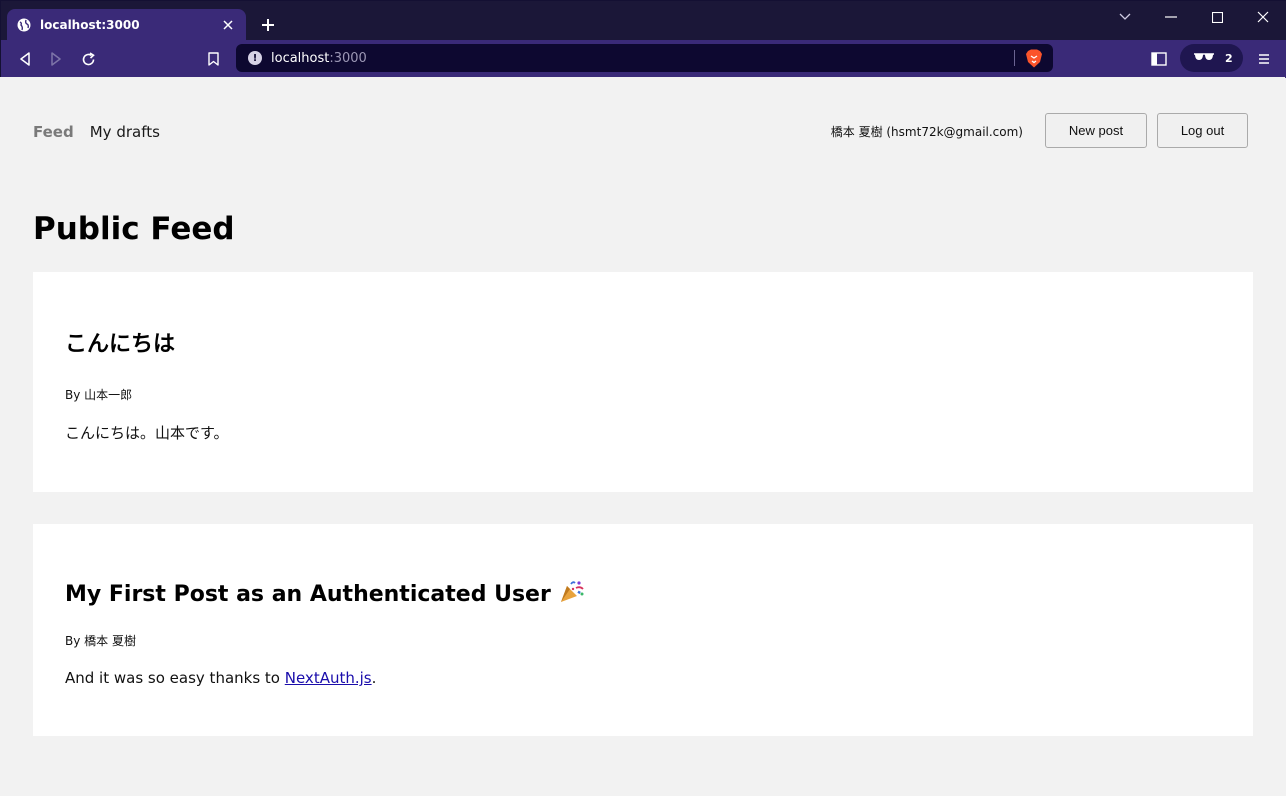 This screenshot has height=796, width=1286. What do you see at coordinates (99, 395) in the screenshot?
I see `post-author: By 山本一郎` at bounding box center [99, 395].